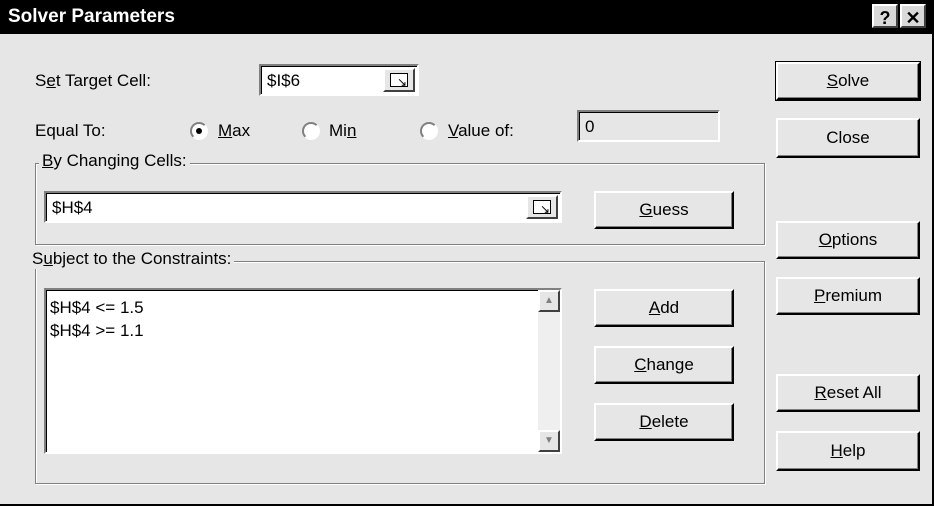 This screenshot has height=506, width=934. I want to click on list-item: $H$4 <= 1.5, so click(97, 308).